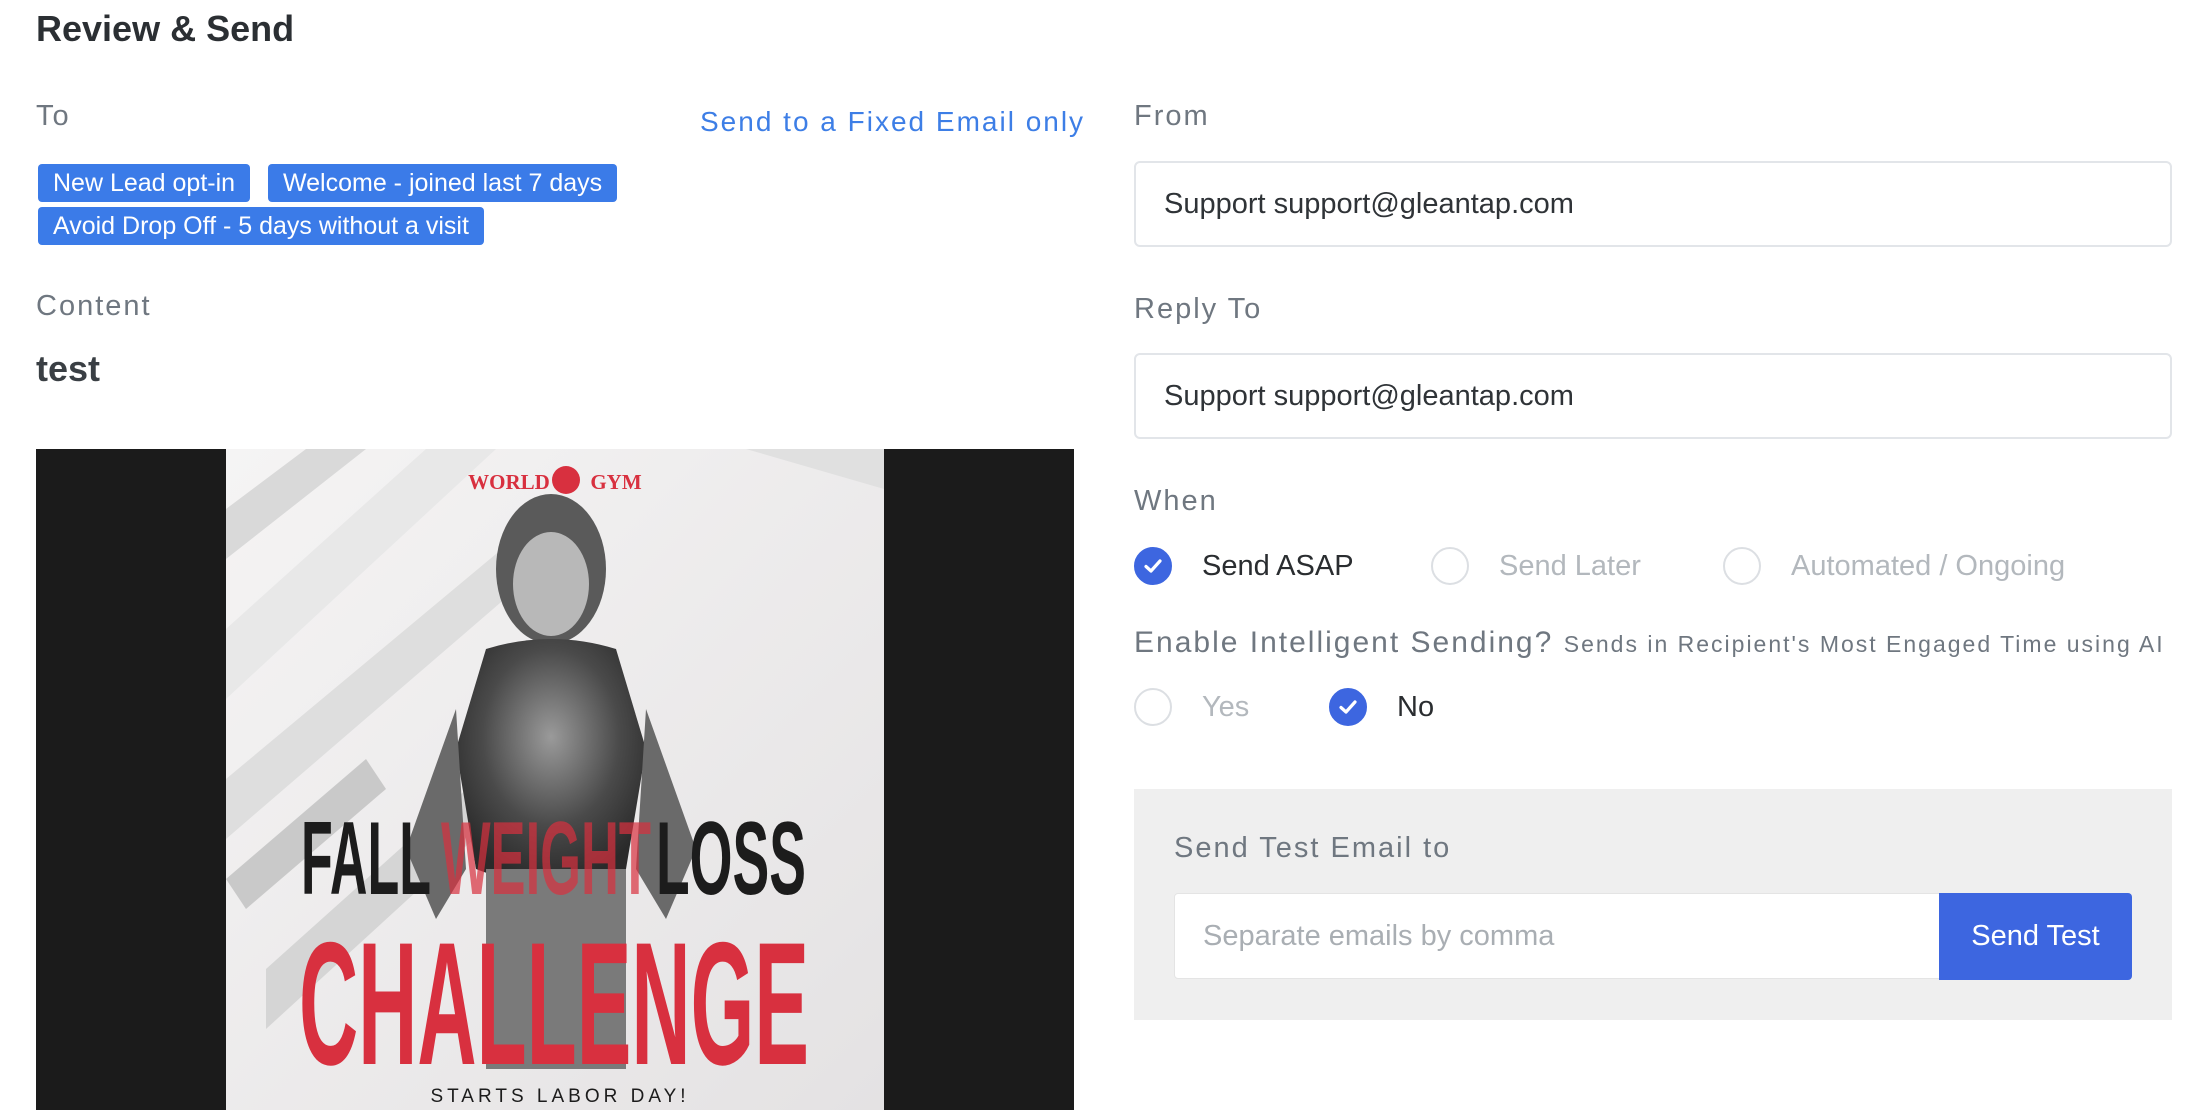  Describe the element at coordinates (1381, 707) in the screenshot. I see `intelligent-option-no: No` at that location.